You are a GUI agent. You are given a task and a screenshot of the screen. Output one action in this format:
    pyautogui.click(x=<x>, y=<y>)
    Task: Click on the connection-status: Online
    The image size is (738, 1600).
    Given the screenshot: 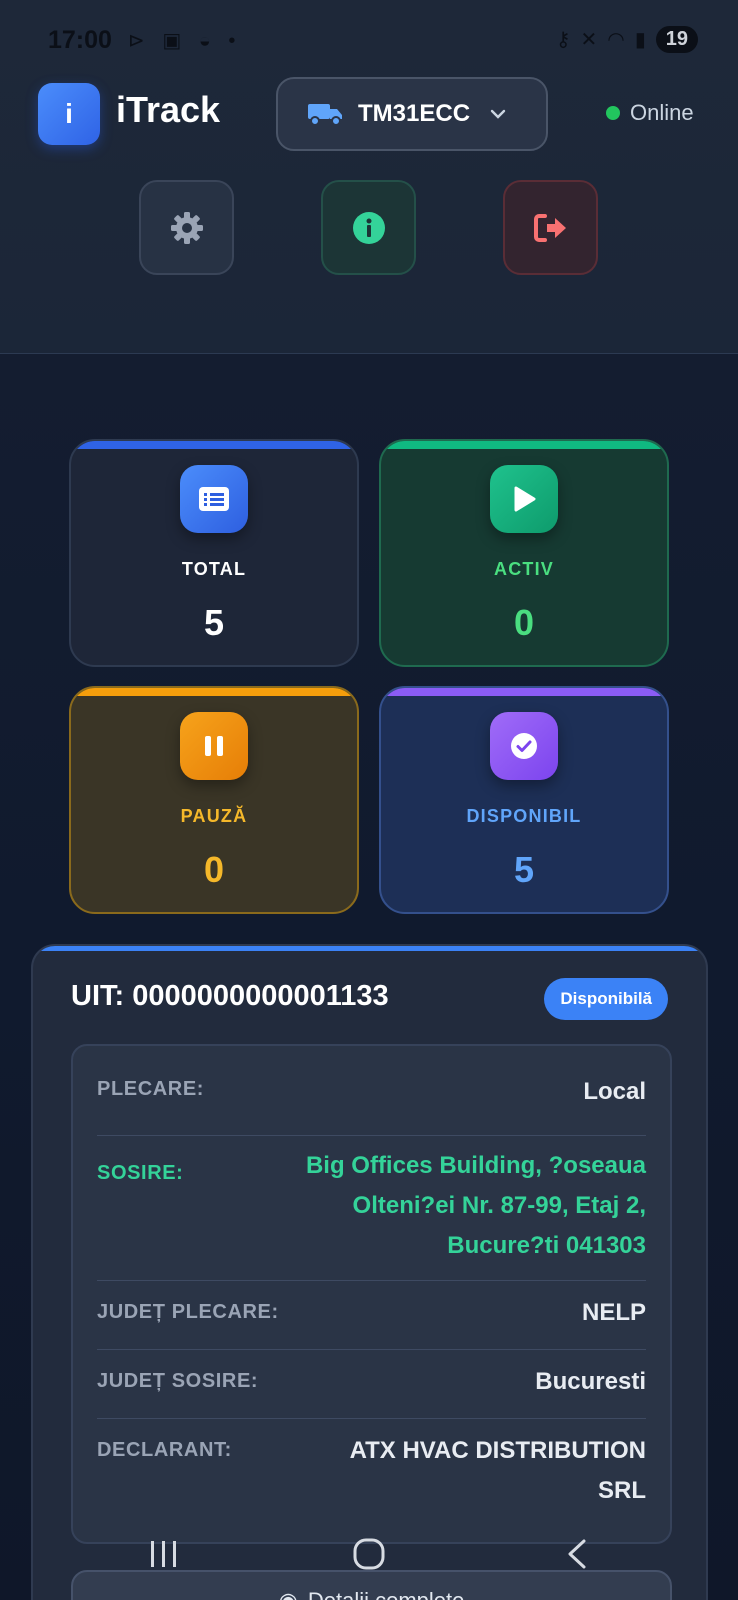 What is the action you would take?
    pyautogui.click(x=650, y=113)
    